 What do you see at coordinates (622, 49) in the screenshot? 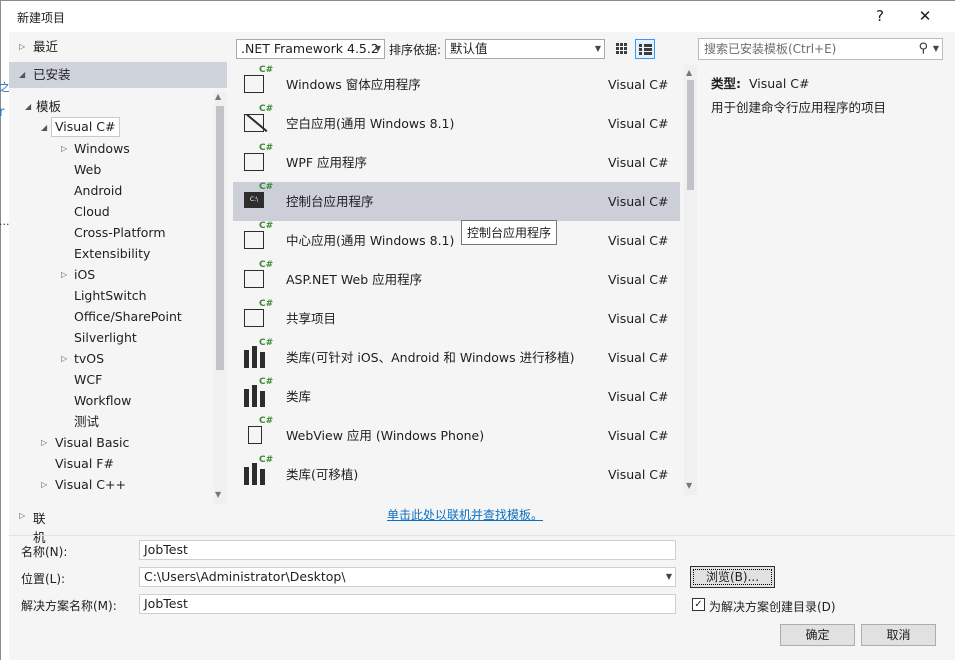
I see `small-icons-view-button` at bounding box center [622, 49].